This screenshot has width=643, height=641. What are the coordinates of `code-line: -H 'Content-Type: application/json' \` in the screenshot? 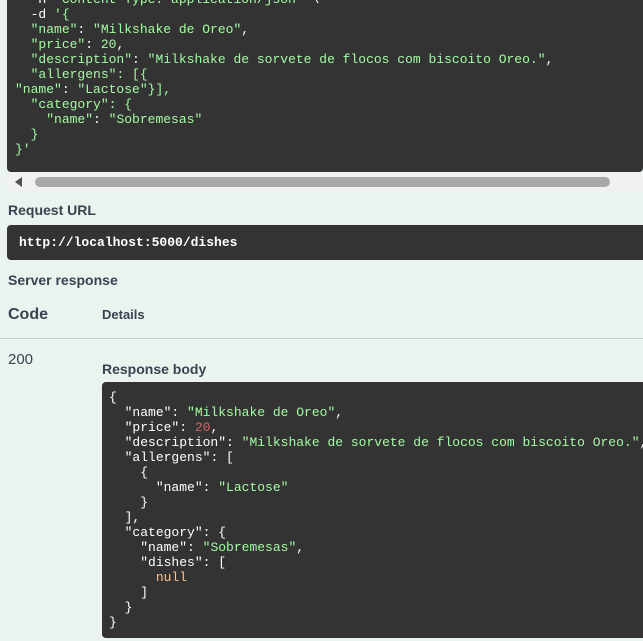 It's located at (167, 3).